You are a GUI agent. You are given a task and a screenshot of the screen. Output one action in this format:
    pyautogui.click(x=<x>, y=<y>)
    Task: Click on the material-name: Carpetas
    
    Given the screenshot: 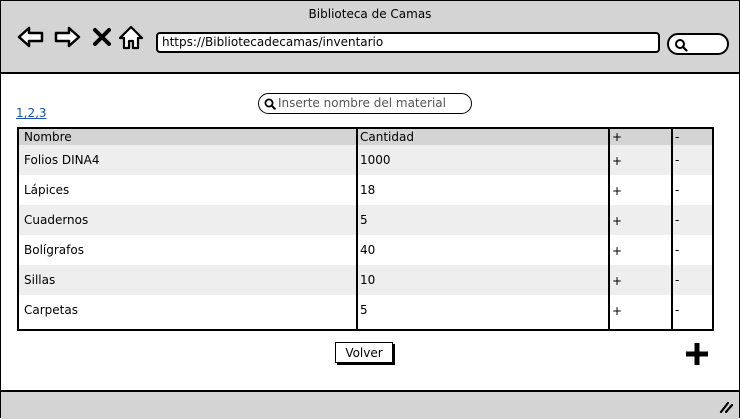 What is the action you would take?
    pyautogui.click(x=51, y=310)
    